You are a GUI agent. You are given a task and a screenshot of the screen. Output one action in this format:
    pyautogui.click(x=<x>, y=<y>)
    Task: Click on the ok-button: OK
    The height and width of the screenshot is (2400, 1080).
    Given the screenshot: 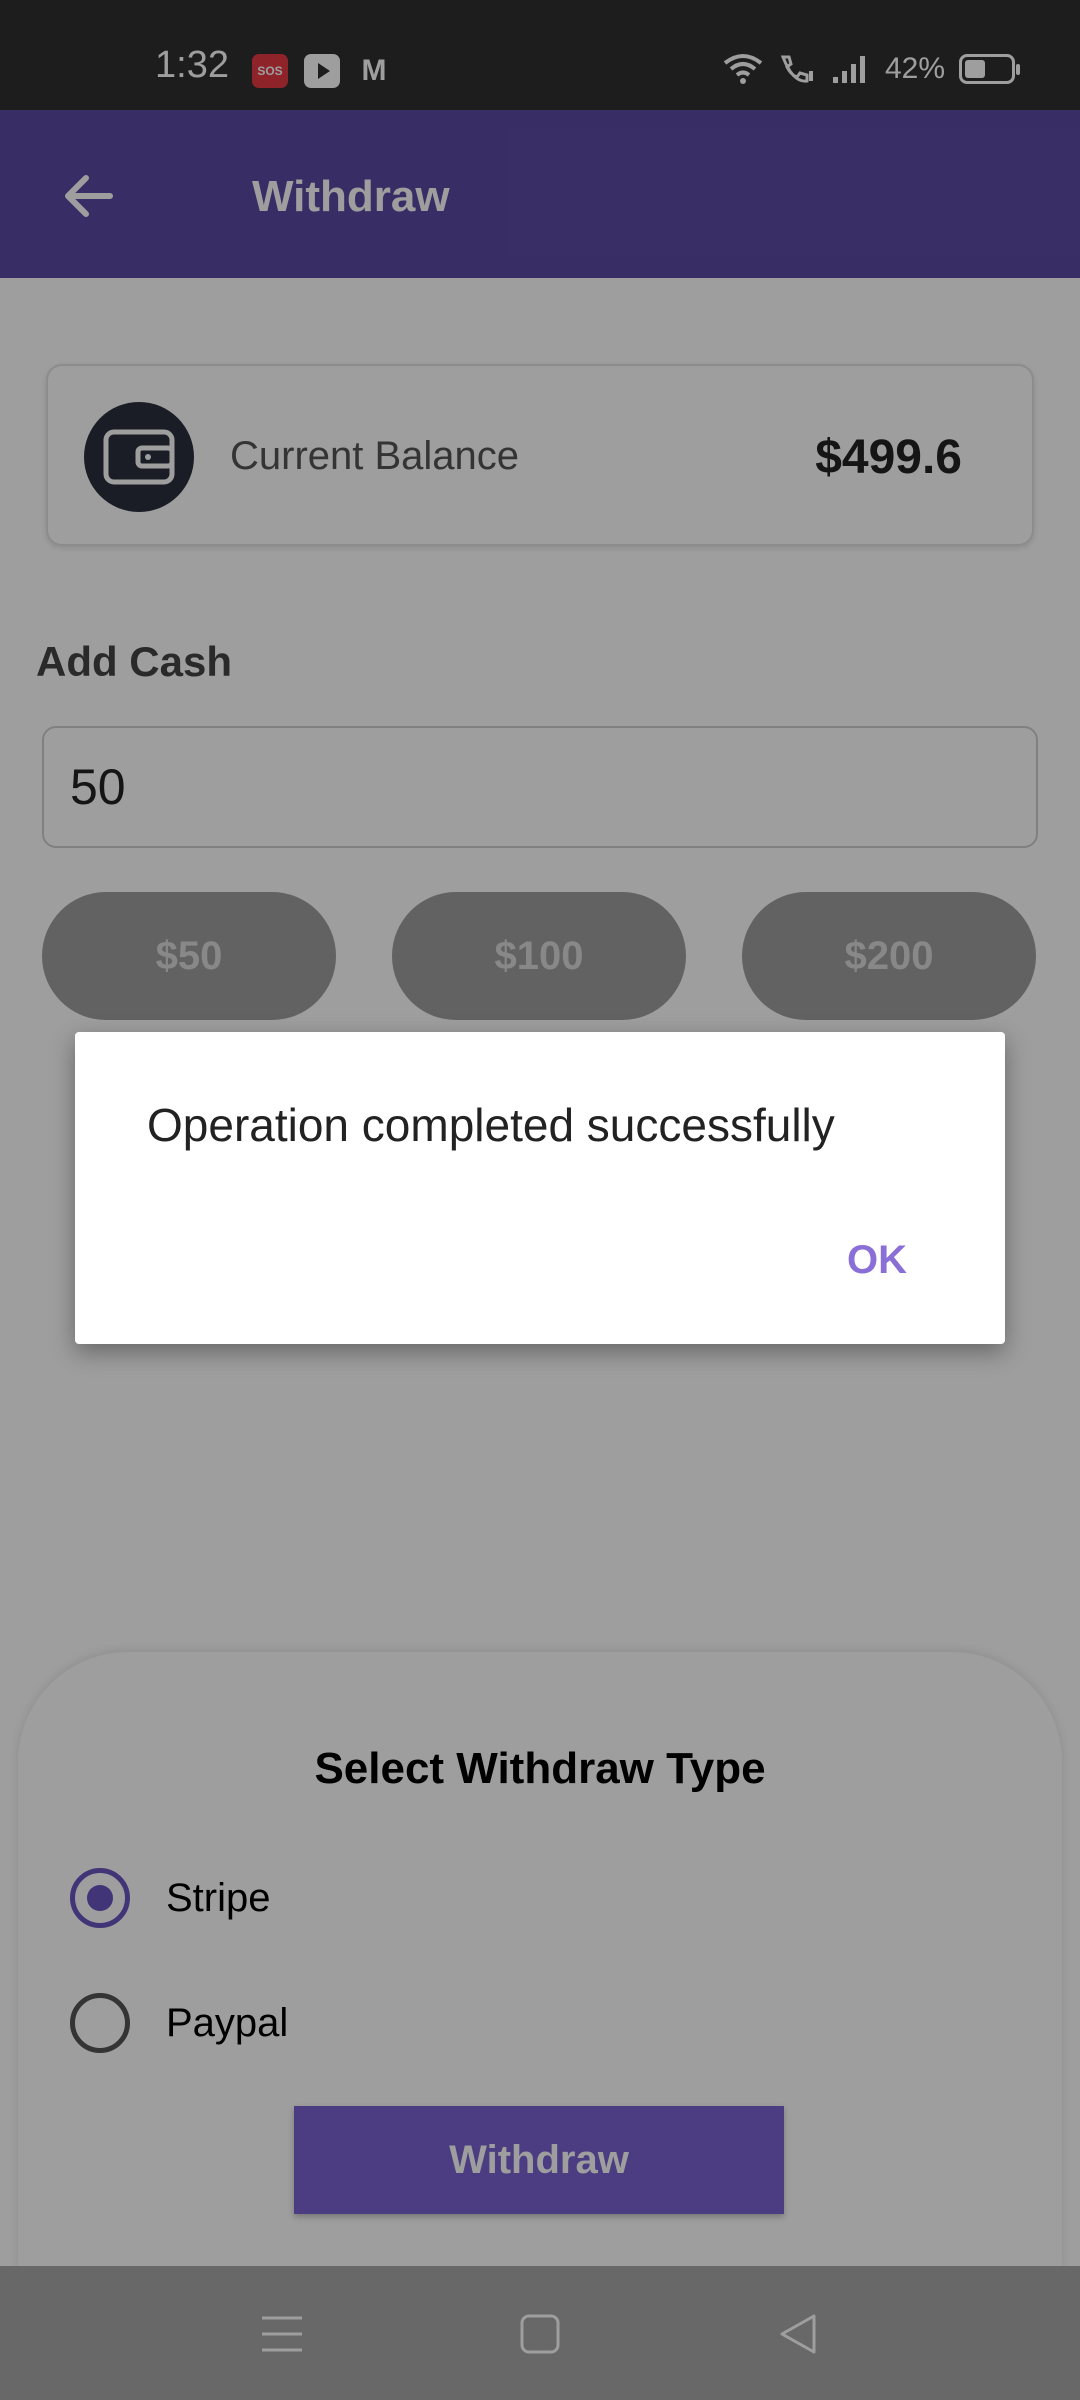 What is the action you would take?
    pyautogui.click(x=877, y=1260)
    